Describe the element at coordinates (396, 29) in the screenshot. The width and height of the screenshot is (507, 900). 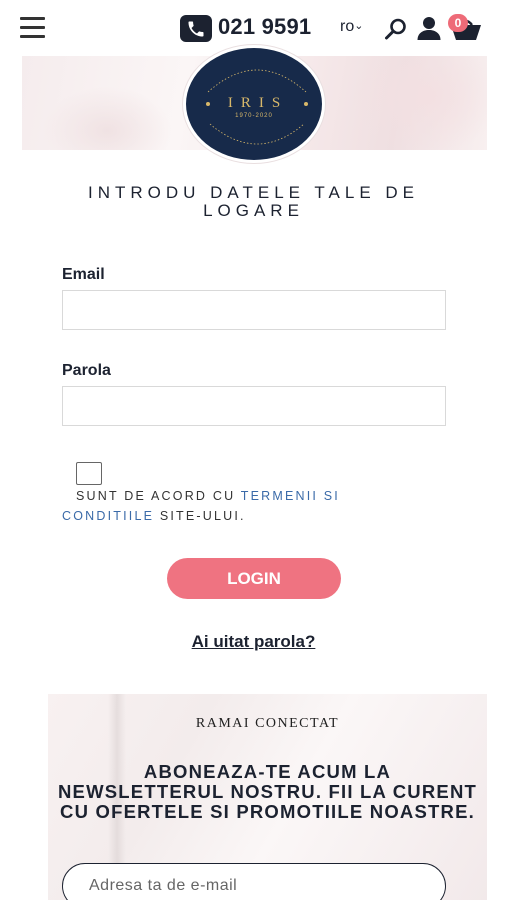
I see `search-icon` at that location.